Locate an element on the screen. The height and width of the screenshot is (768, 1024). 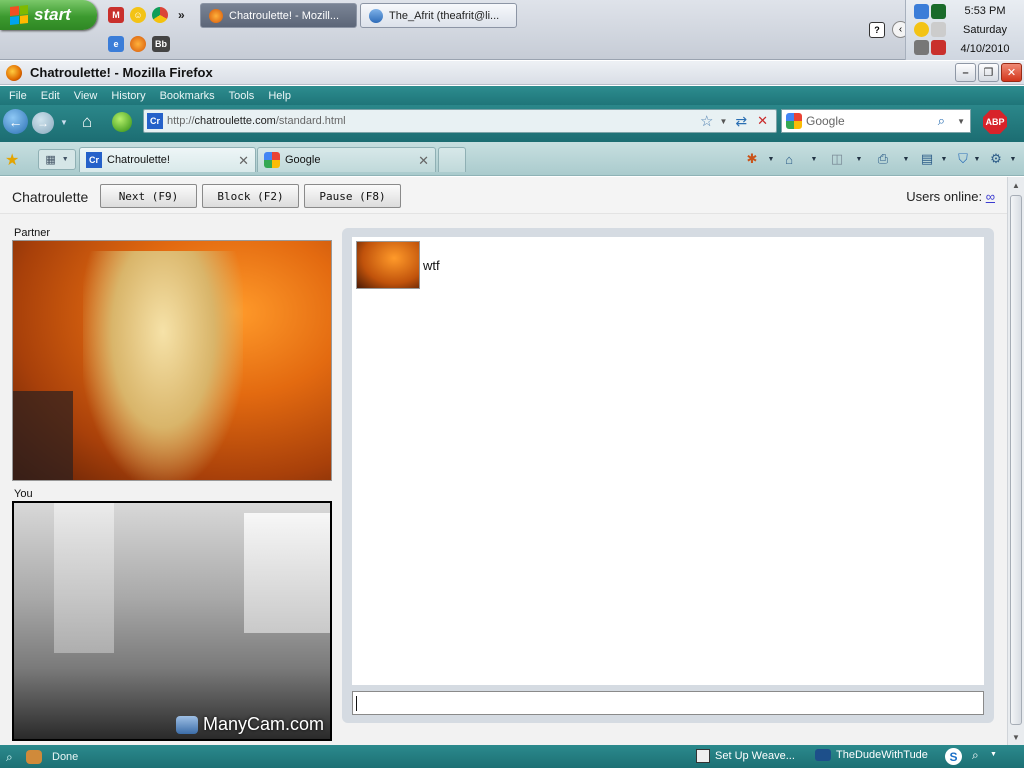
tab-favicon: Cr is located at coordinates (94, 160).